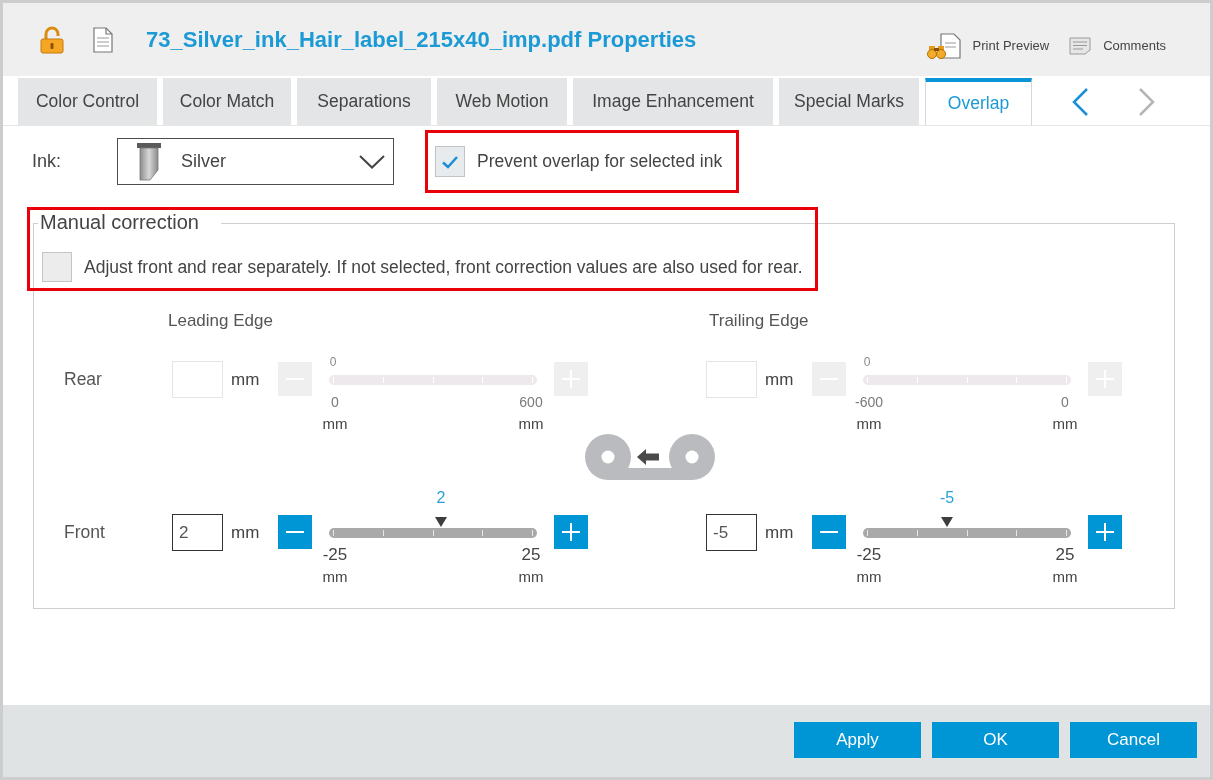 This screenshot has width=1213, height=780. Describe the element at coordinates (502, 101) in the screenshot. I see `tab: Web Motion` at that location.